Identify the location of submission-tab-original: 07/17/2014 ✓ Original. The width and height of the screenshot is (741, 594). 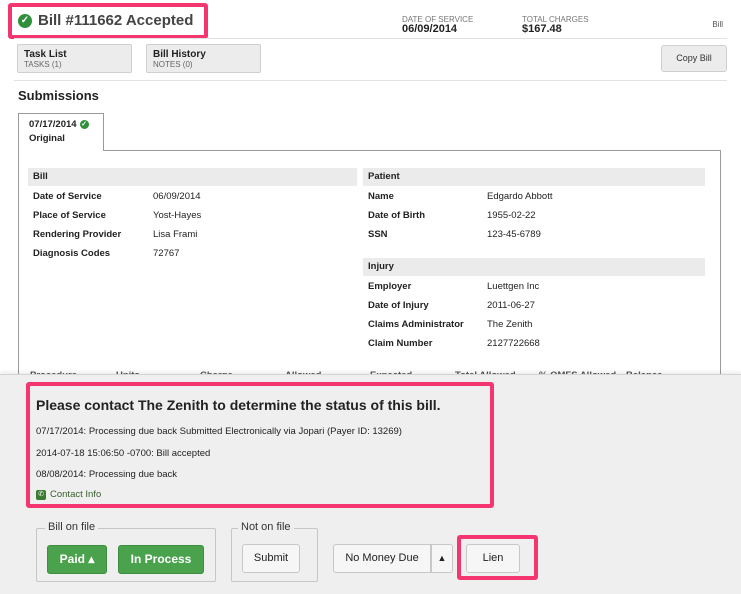
(61, 132).